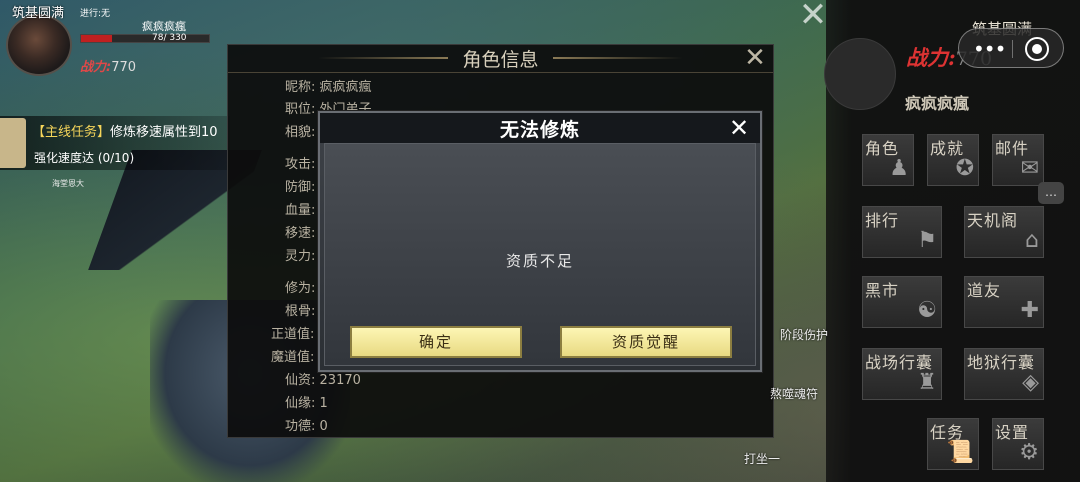  What do you see at coordinates (927, 310) in the screenshot?
I see `black-market-icon: ☯` at bounding box center [927, 310].